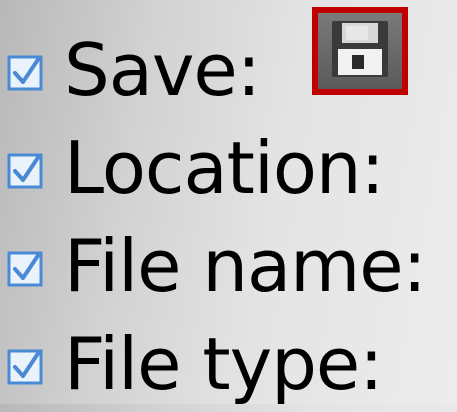 This screenshot has width=457, height=412. What do you see at coordinates (224, 168) in the screenshot?
I see `location-label: Location:` at bounding box center [224, 168].